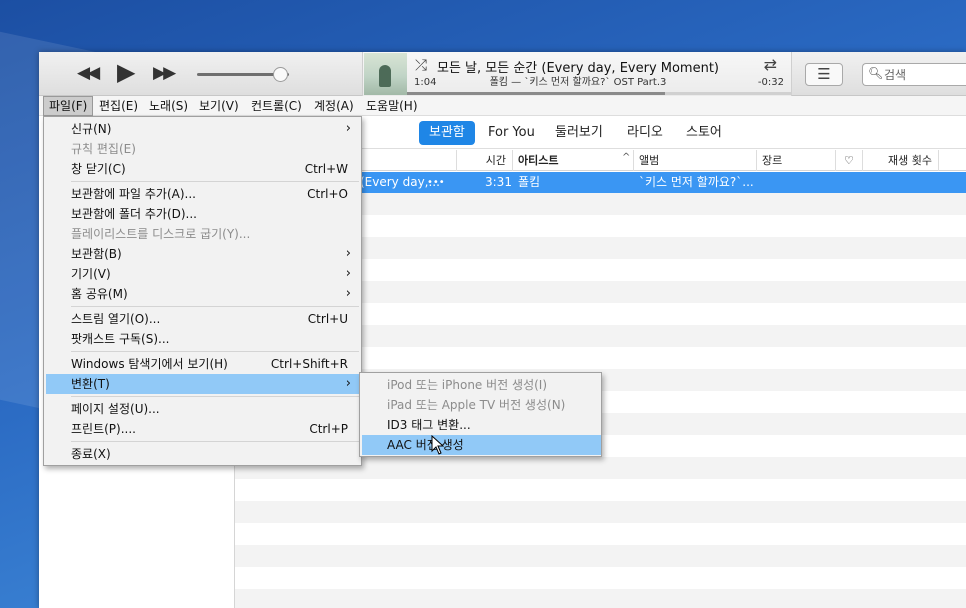 The image size is (966, 608). I want to click on menu-edit: 편집(E), so click(118, 106).